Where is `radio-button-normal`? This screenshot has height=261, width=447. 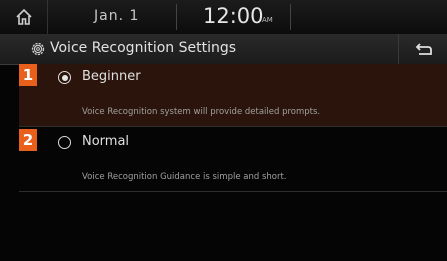 radio-button-normal is located at coordinates (64, 142).